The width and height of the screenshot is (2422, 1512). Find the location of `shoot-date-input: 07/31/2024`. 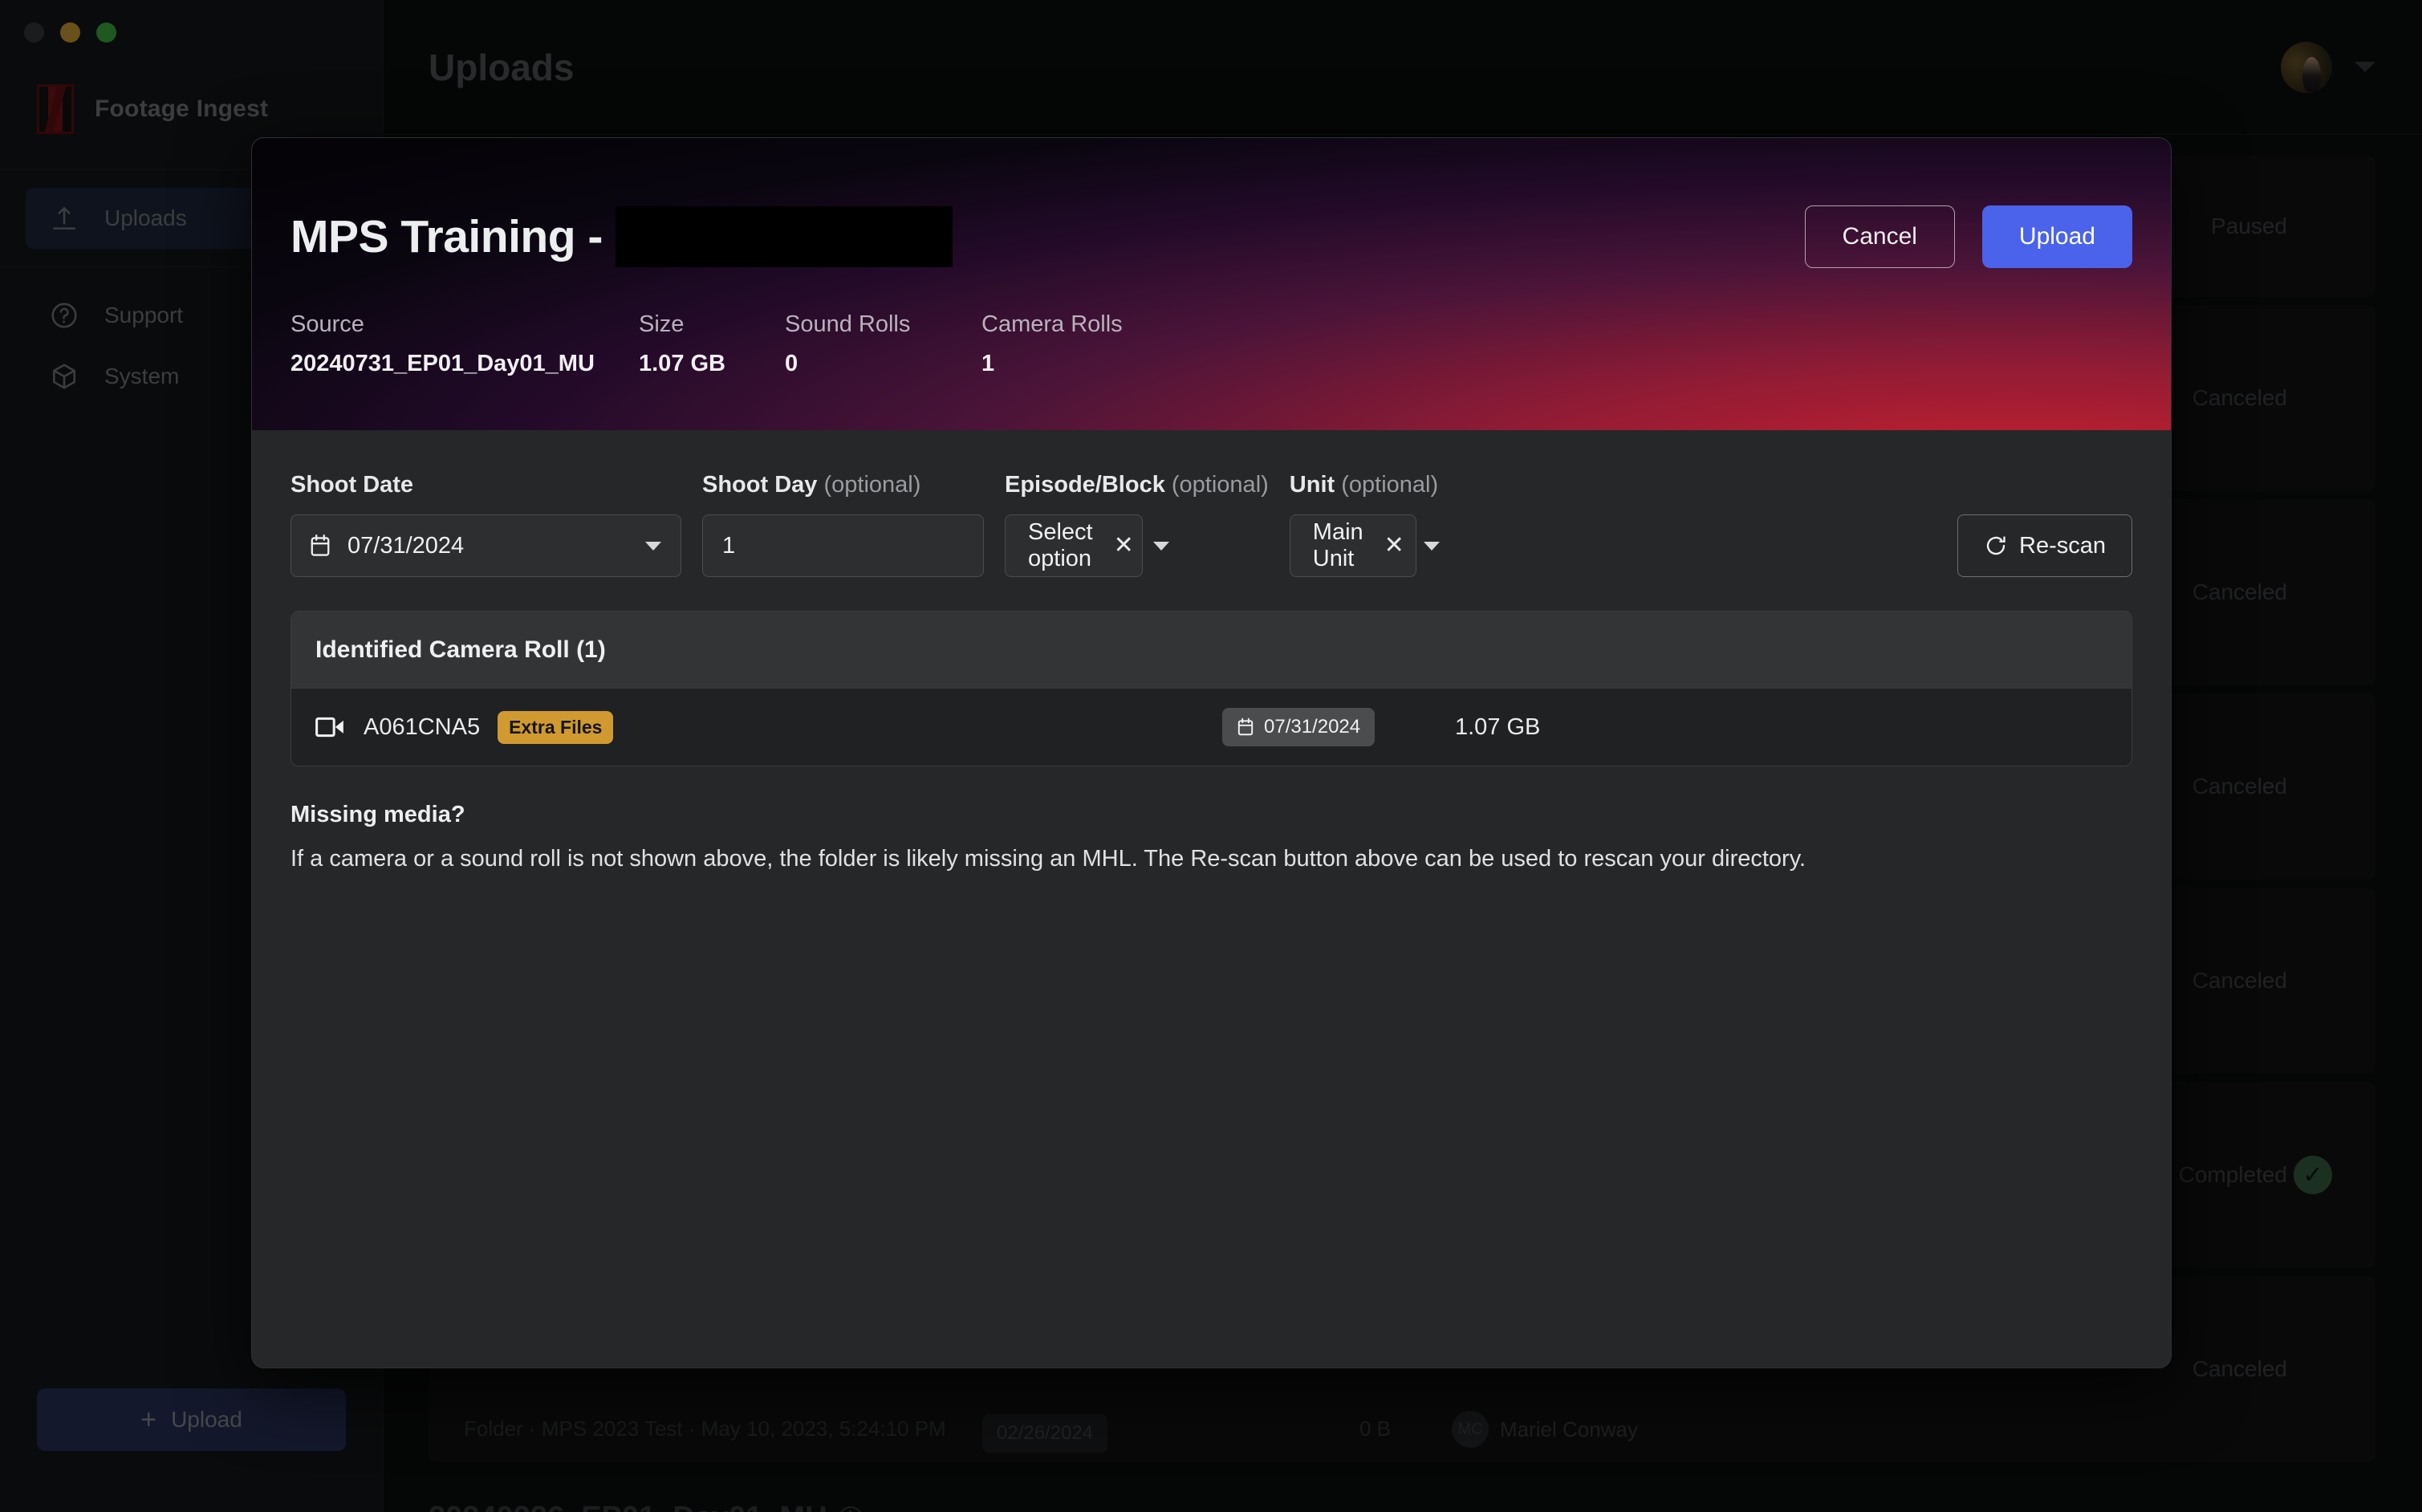

shoot-date-input: 07/31/2024 is located at coordinates (486, 545).